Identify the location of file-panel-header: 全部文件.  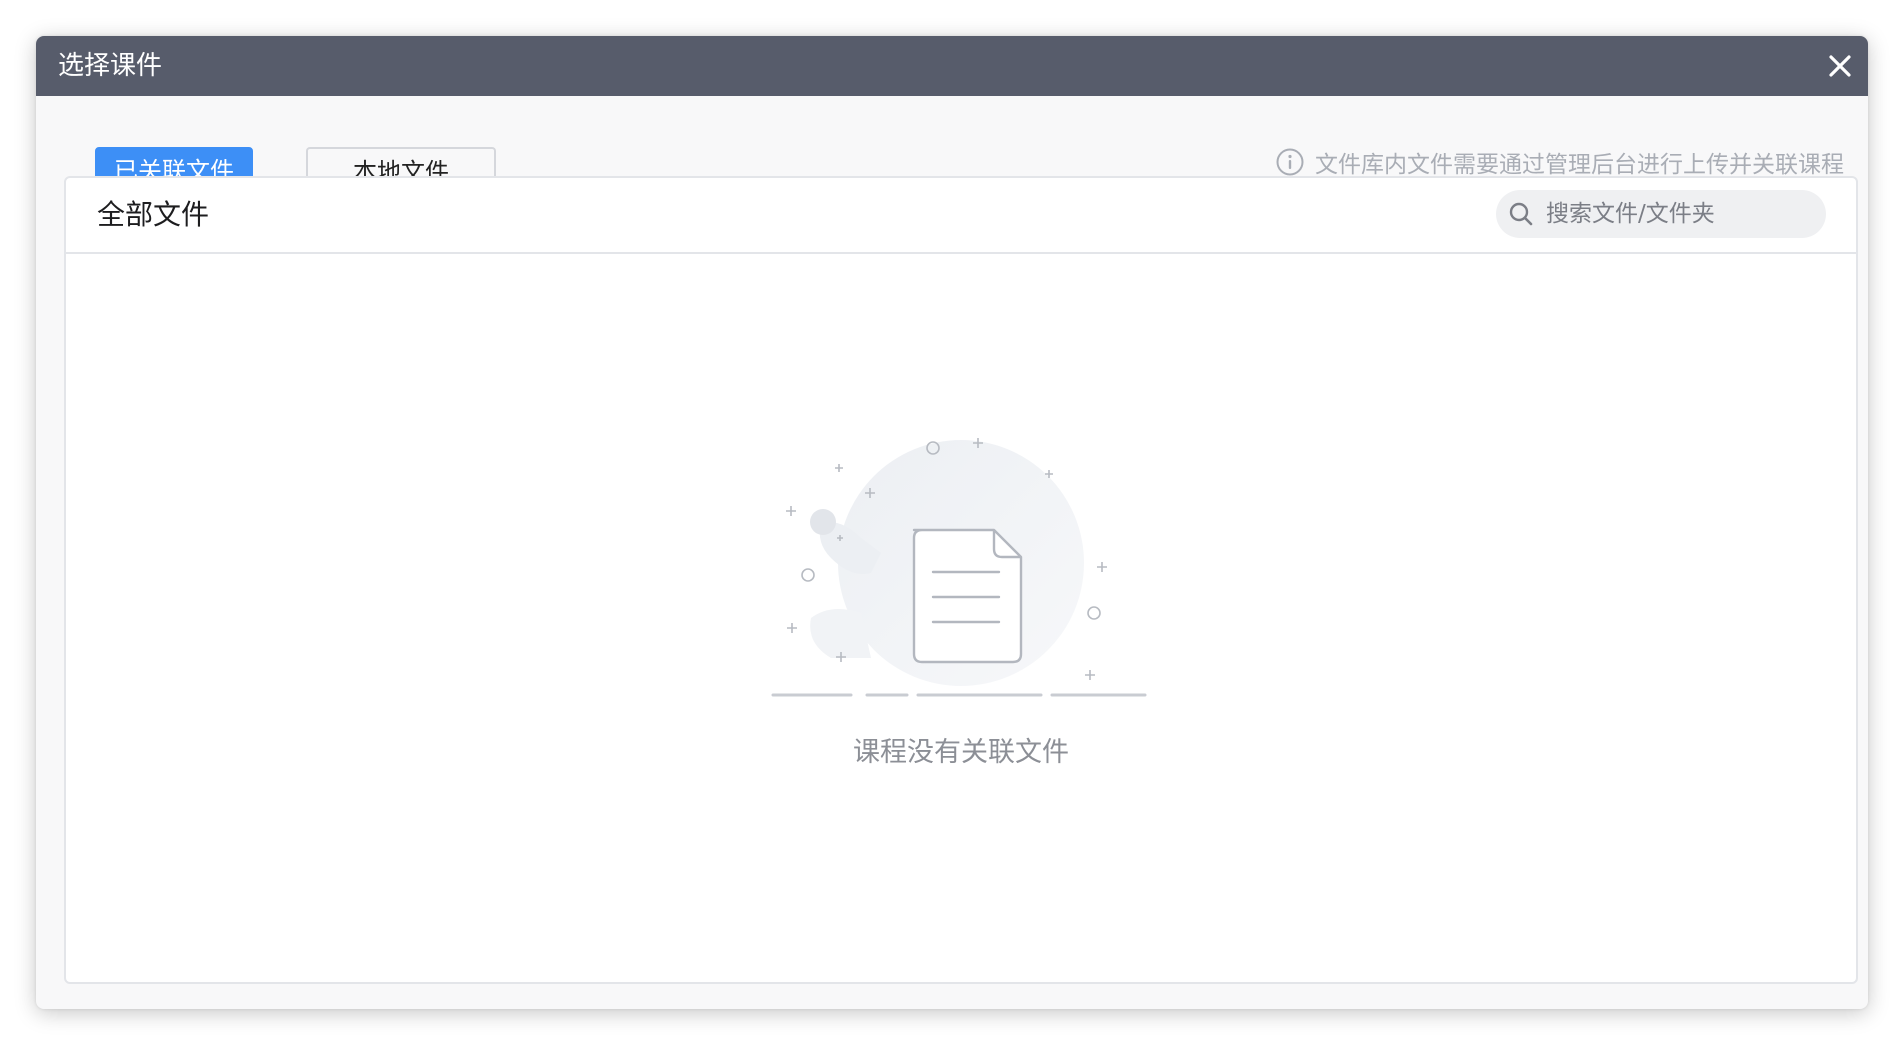
(961, 216).